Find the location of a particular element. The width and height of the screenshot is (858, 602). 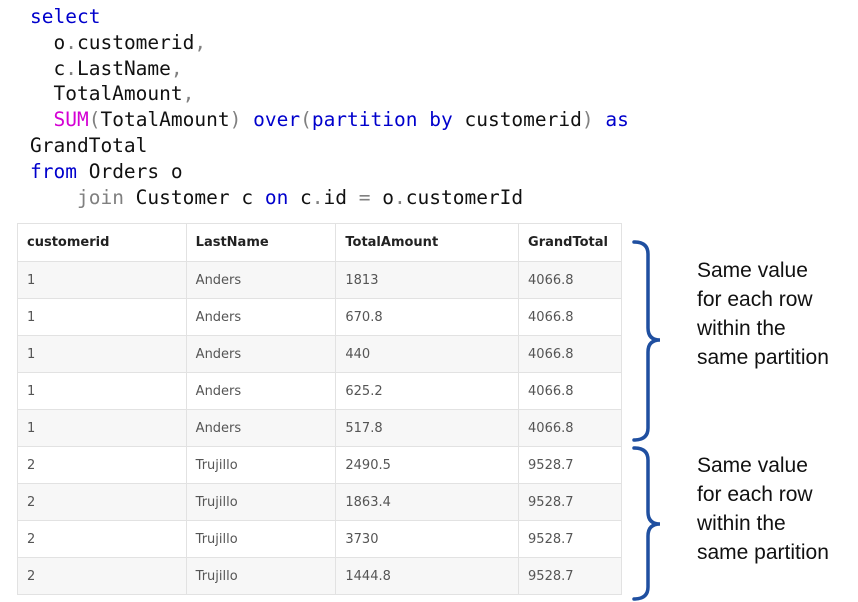

code-line: GrandTotal is located at coordinates (329, 146).